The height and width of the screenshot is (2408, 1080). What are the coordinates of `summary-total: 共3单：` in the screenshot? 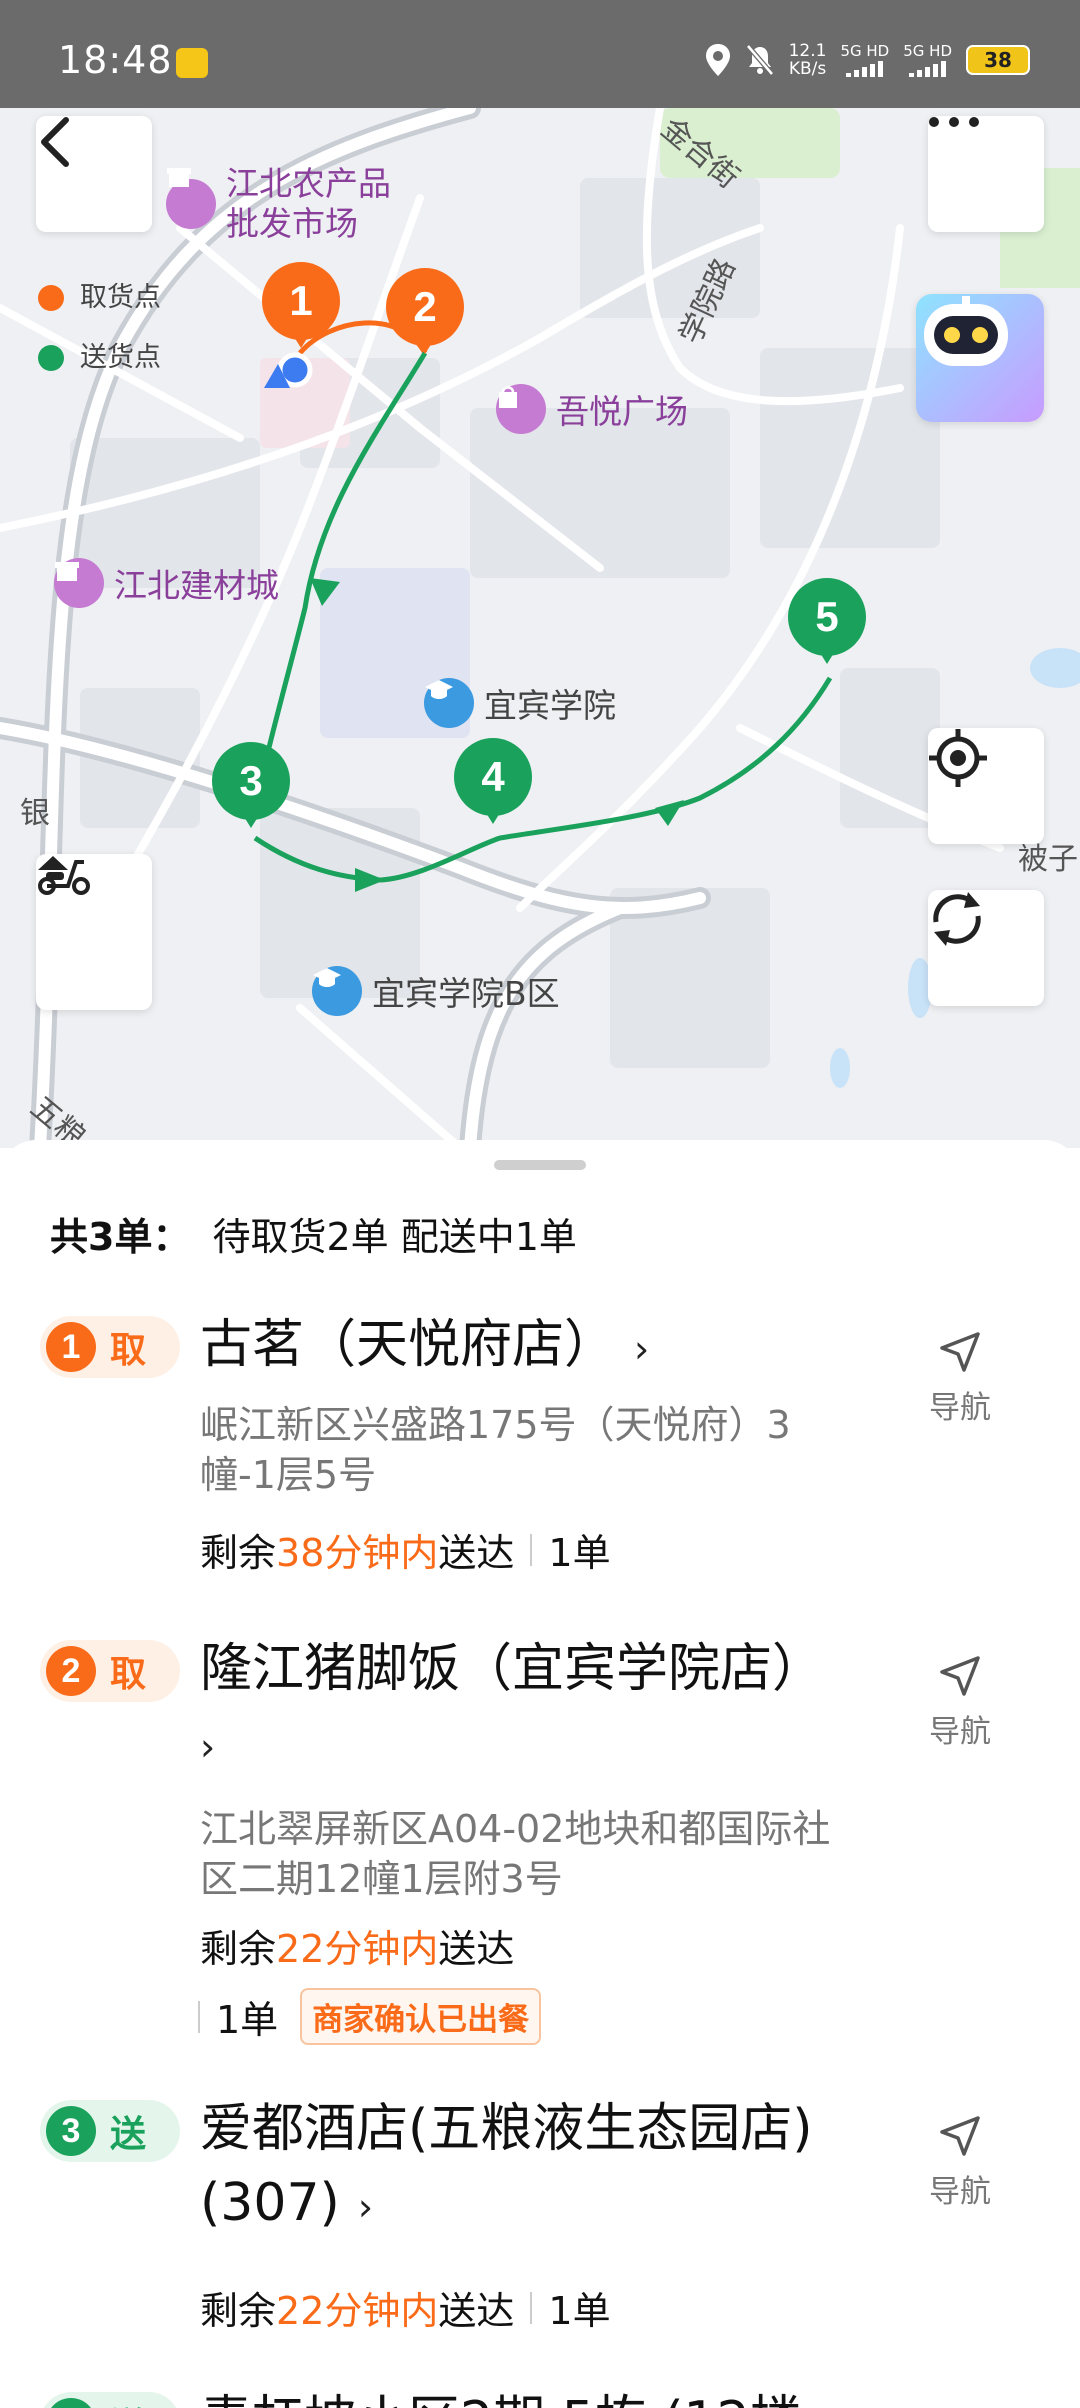 It's located at (120, 1237).